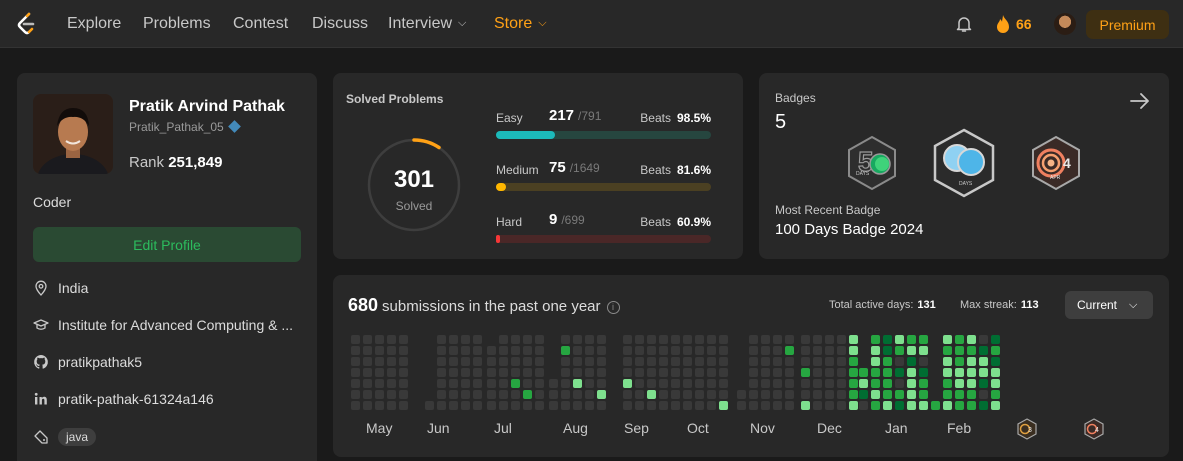  I want to click on nav-problems: Problems, so click(177, 24).